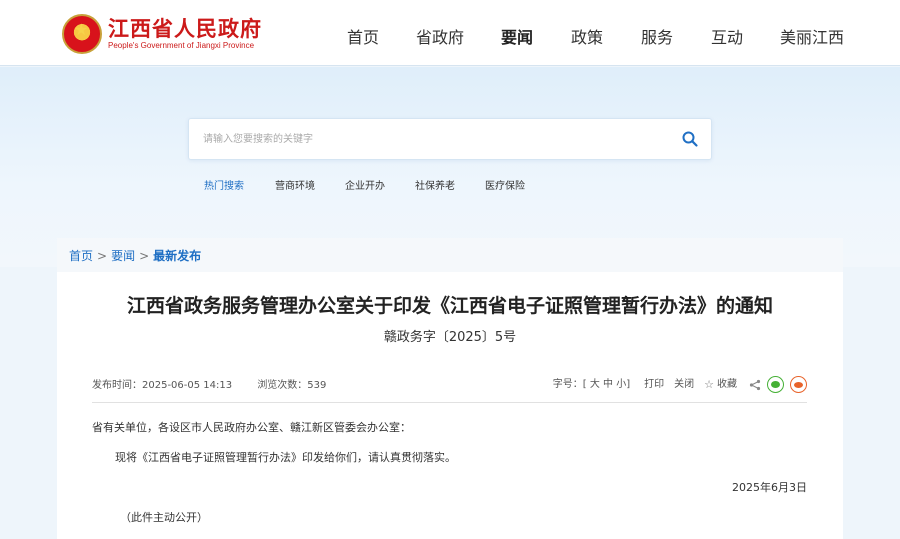 The width and height of the screenshot is (900, 539). What do you see at coordinates (769, 487) in the screenshot?
I see `article-date: 2025年6月3日` at bounding box center [769, 487].